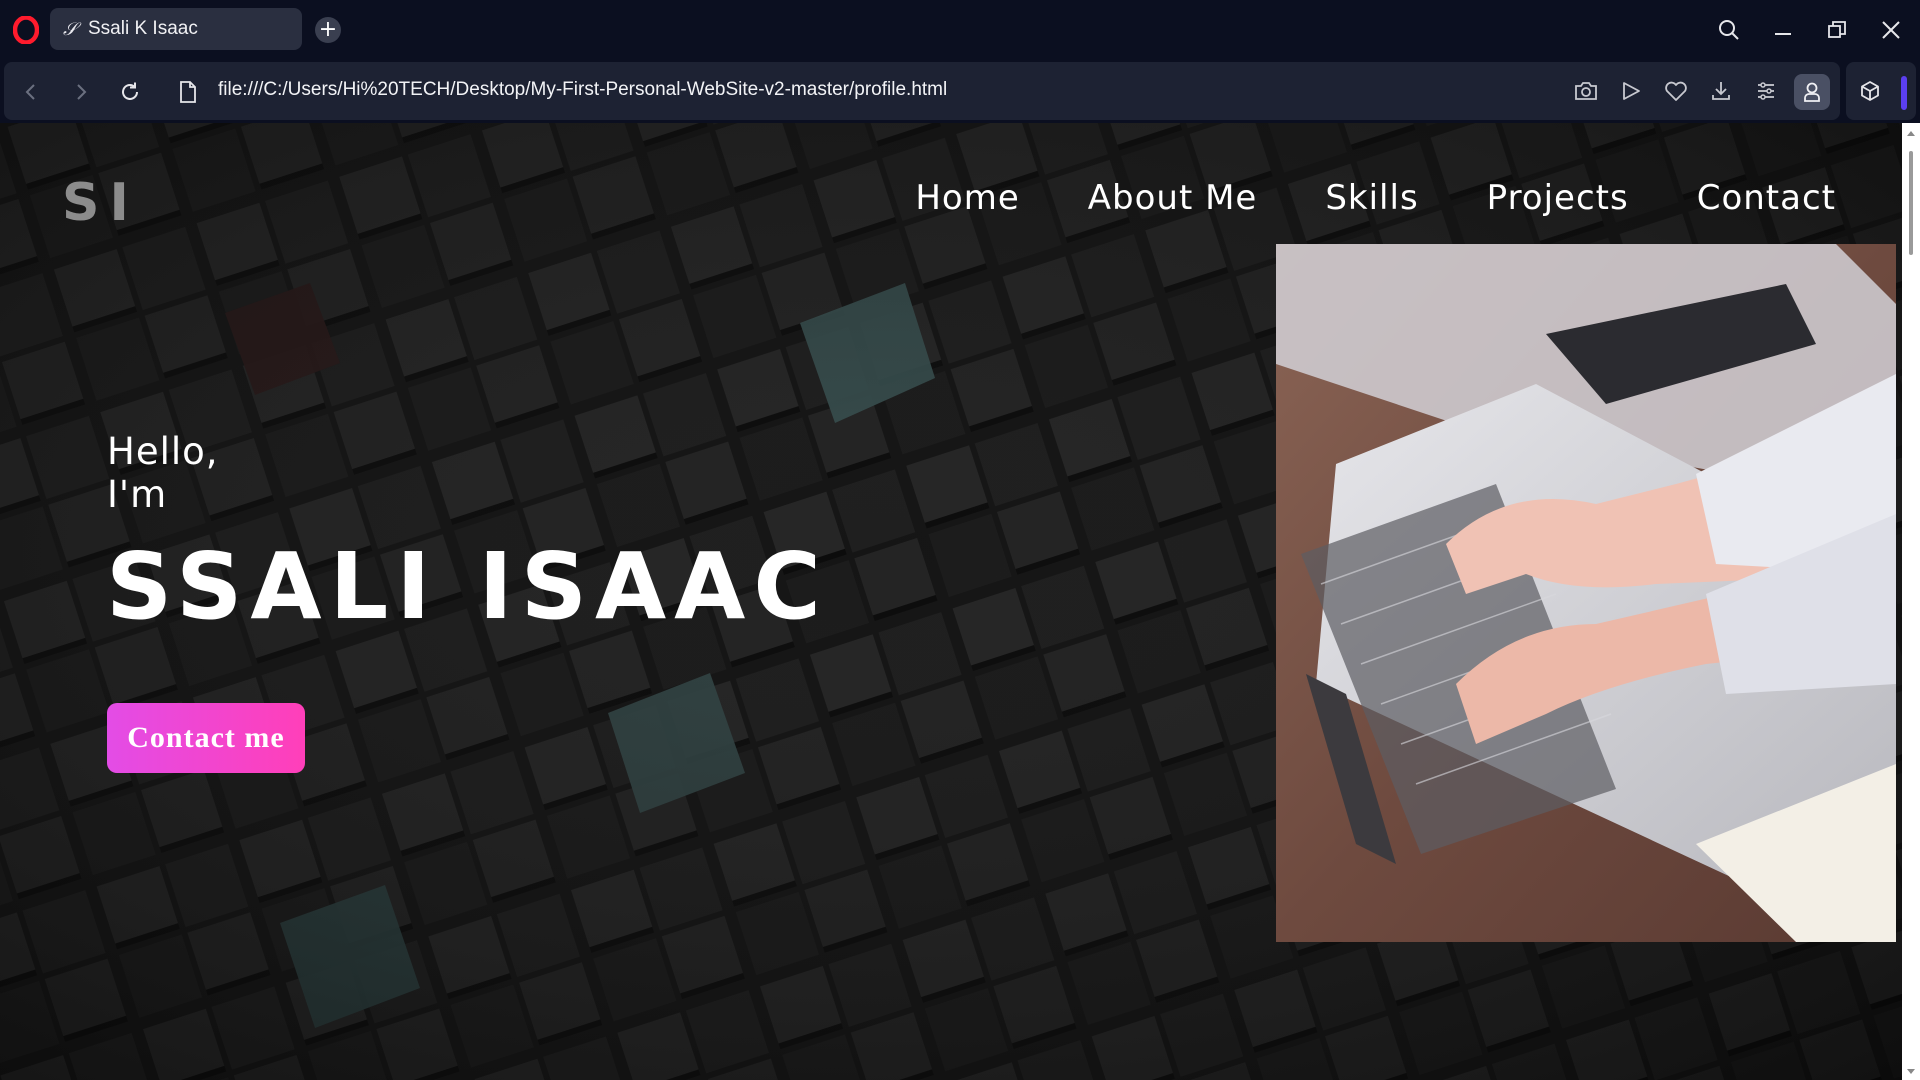 The width and height of the screenshot is (1920, 1080). I want to click on page-info-button, so click(188, 92).